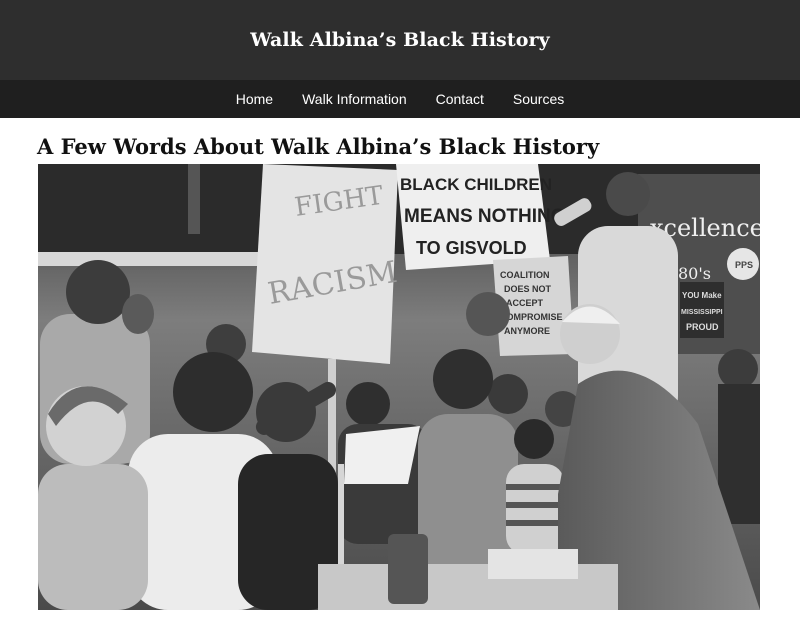 The image size is (800, 624). I want to click on water-pitcher, so click(408, 569).